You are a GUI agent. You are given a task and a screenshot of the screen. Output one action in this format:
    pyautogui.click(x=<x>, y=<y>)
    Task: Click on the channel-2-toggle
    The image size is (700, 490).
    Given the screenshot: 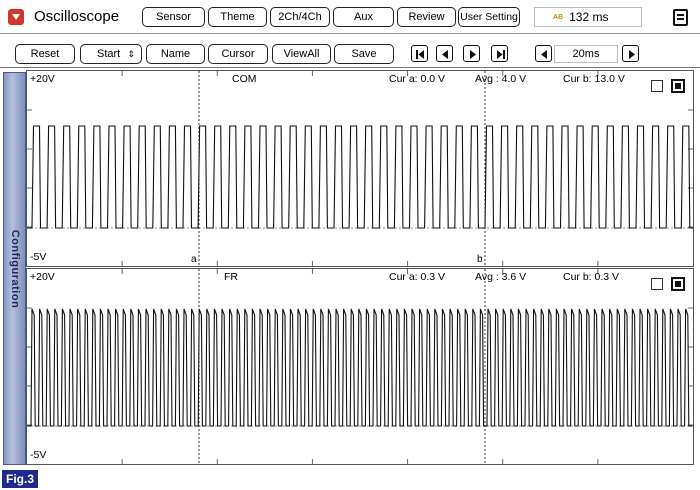 What is the action you would take?
    pyautogui.click(x=678, y=284)
    